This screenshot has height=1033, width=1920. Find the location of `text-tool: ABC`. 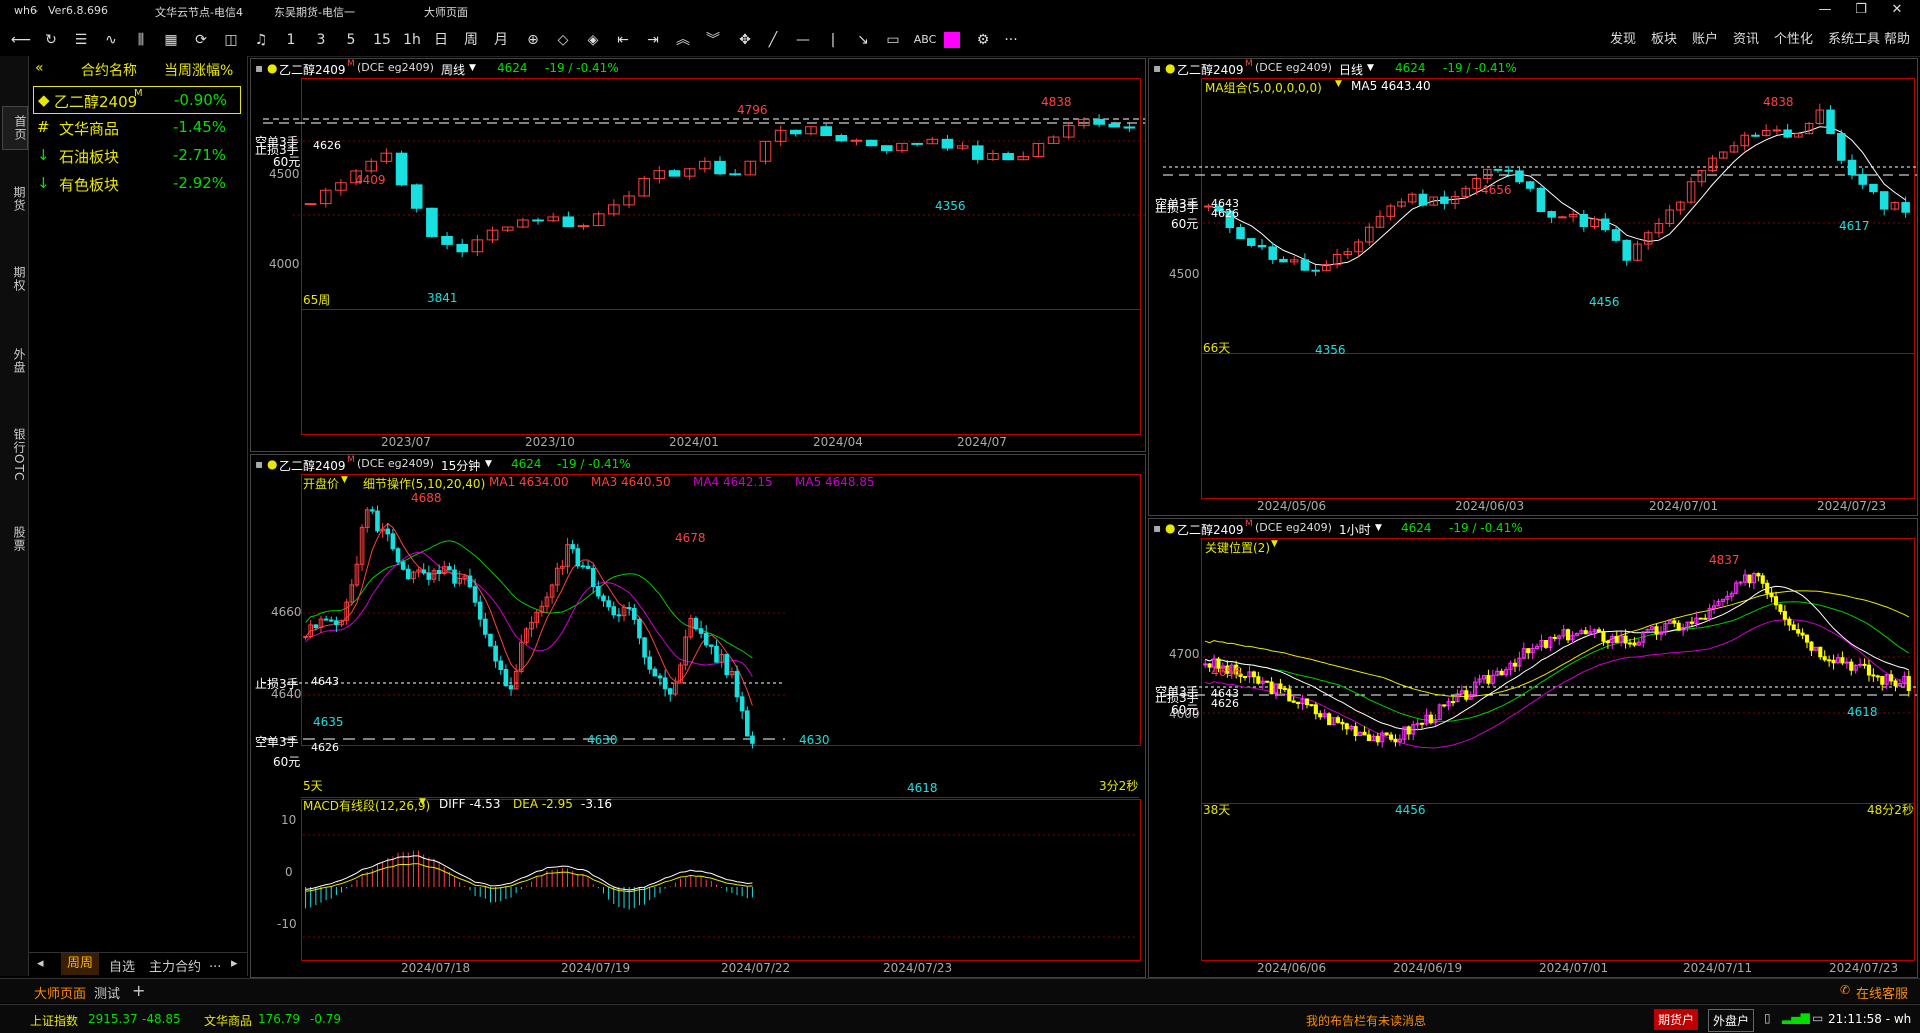

text-tool: ABC is located at coordinates (925, 40).